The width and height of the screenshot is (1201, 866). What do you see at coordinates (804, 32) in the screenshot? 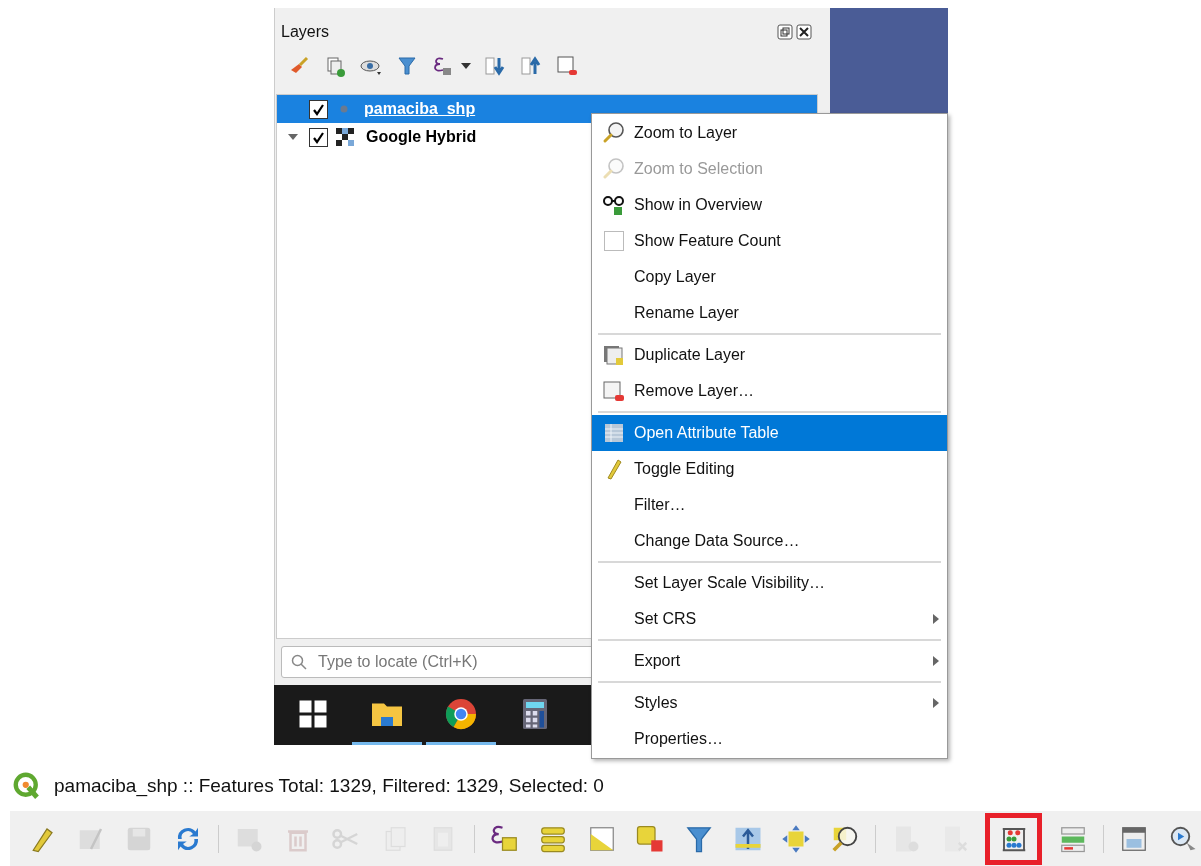
I see `close-icon` at bounding box center [804, 32].